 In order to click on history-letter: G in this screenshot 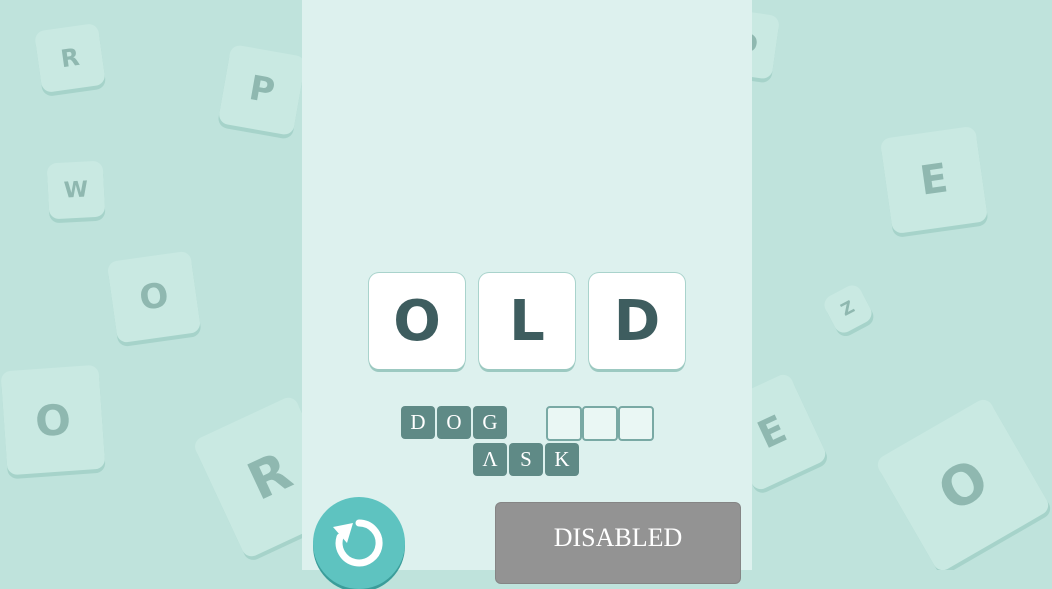, I will do `click(490, 422)`.